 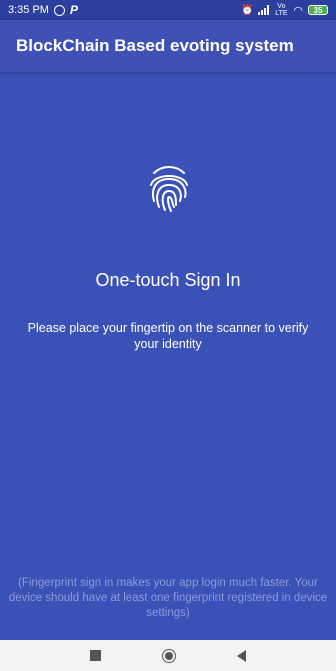 What do you see at coordinates (155, 45) in the screenshot?
I see `app-title: BlockChain Based evoting system` at bounding box center [155, 45].